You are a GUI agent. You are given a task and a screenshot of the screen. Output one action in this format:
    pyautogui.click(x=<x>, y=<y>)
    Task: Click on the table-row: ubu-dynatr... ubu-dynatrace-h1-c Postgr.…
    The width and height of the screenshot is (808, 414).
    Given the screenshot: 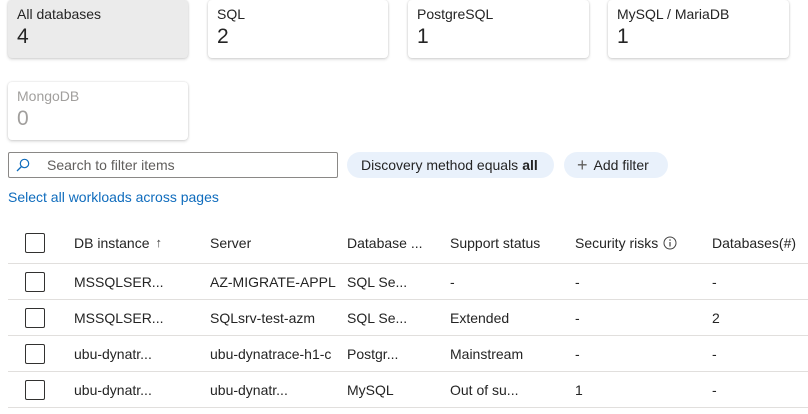 What is the action you would take?
    pyautogui.click(x=408, y=354)
    